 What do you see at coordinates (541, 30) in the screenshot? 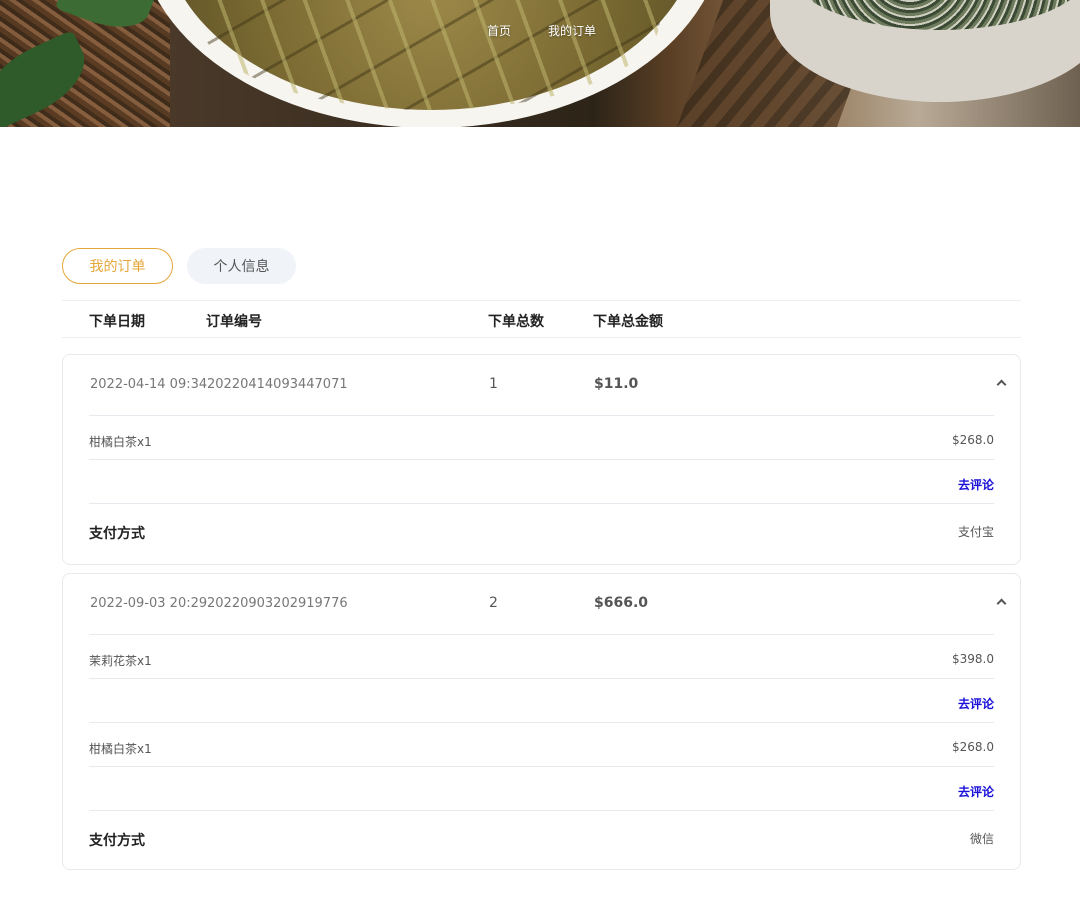
I see `top-nav: 首页 我的订单` at bounding box center [541, 30].